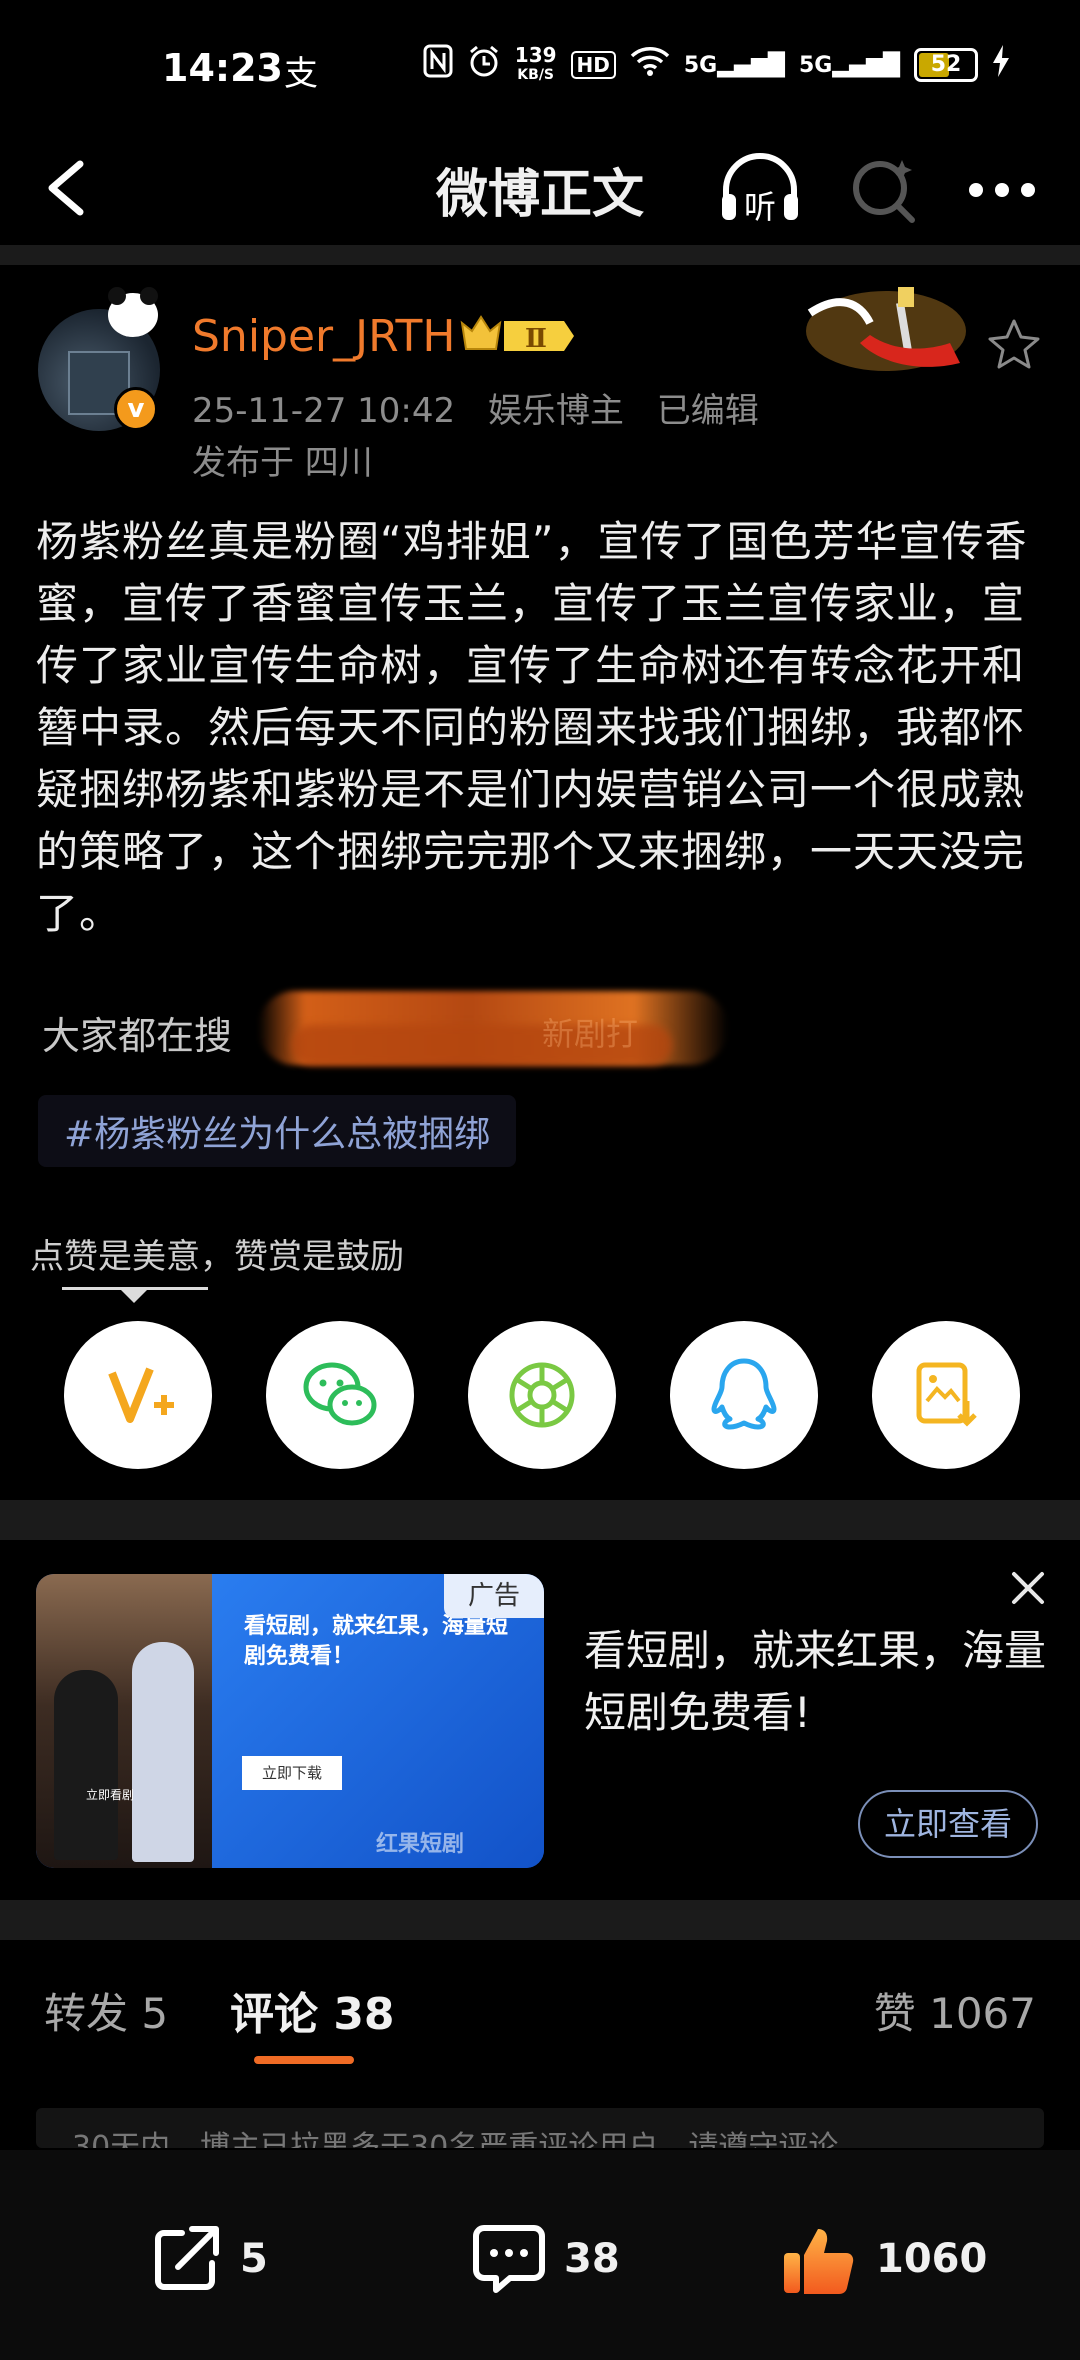 This screenshot has height=2360, width=1080. Describe the element at coordinates (187, 2258) in the screenshot. I see `share-arrow-icon` at that location.